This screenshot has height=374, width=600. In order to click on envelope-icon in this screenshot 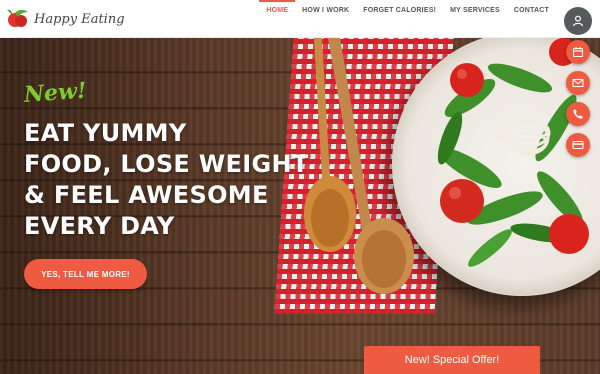, I will do `click(578, 83)`.